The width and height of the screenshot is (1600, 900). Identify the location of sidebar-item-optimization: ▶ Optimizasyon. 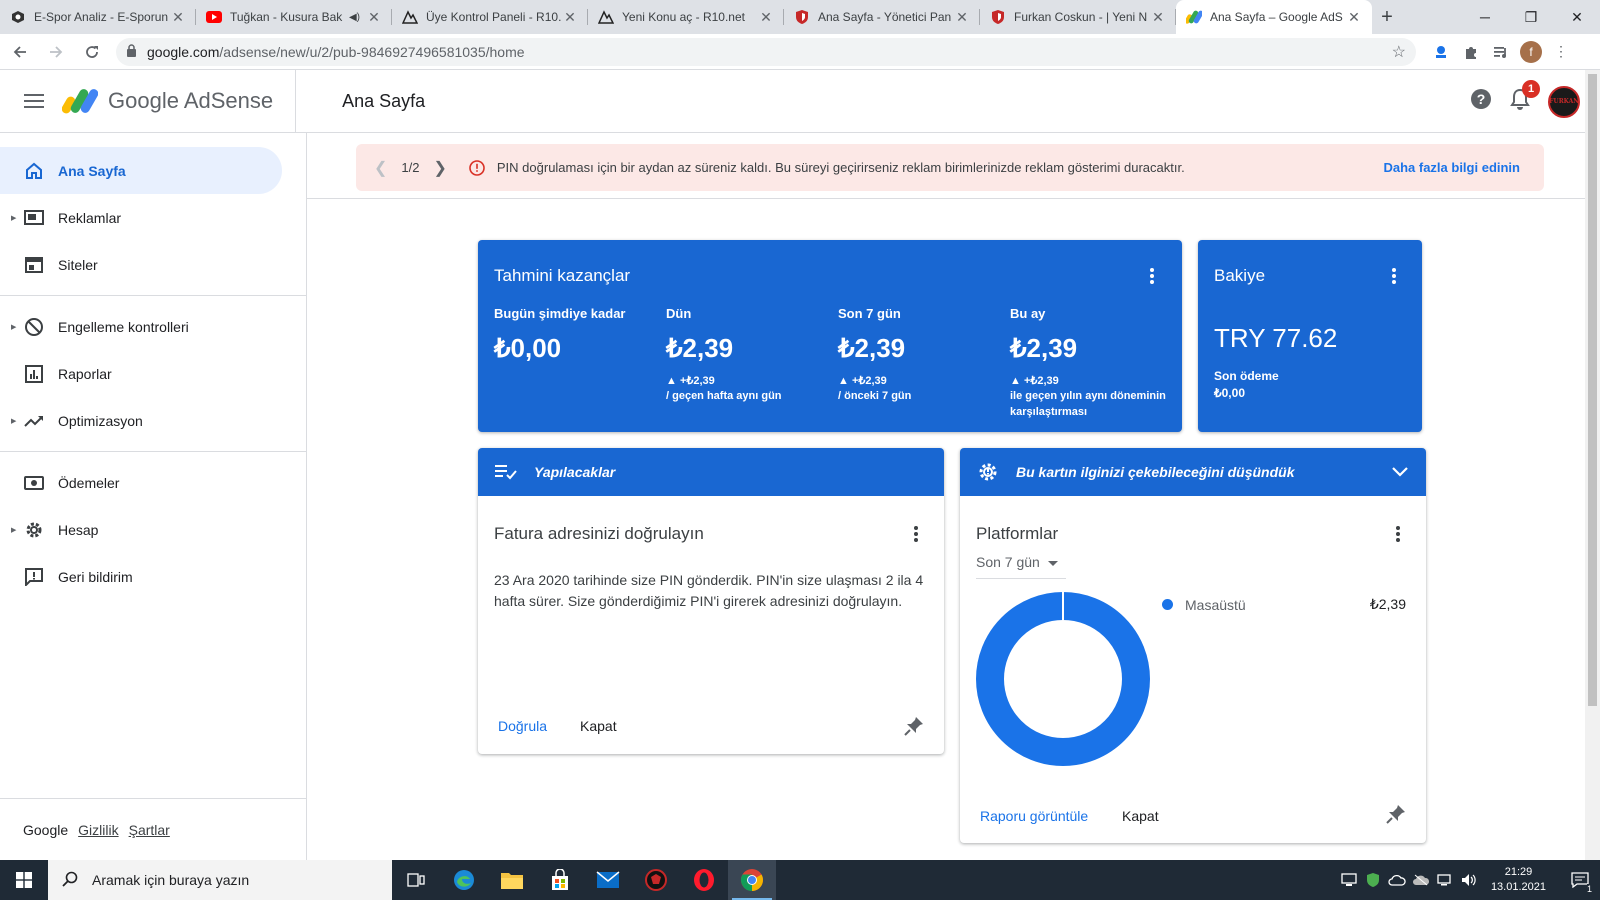
(153, 420).